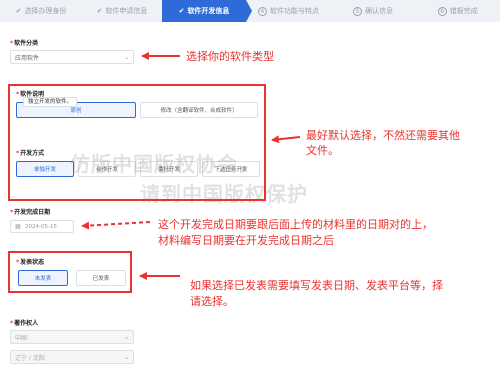 This screenshot has width=500, height=374. I want to click on step-select-identity: ✔ 选择办理身份, so click(41, 11).